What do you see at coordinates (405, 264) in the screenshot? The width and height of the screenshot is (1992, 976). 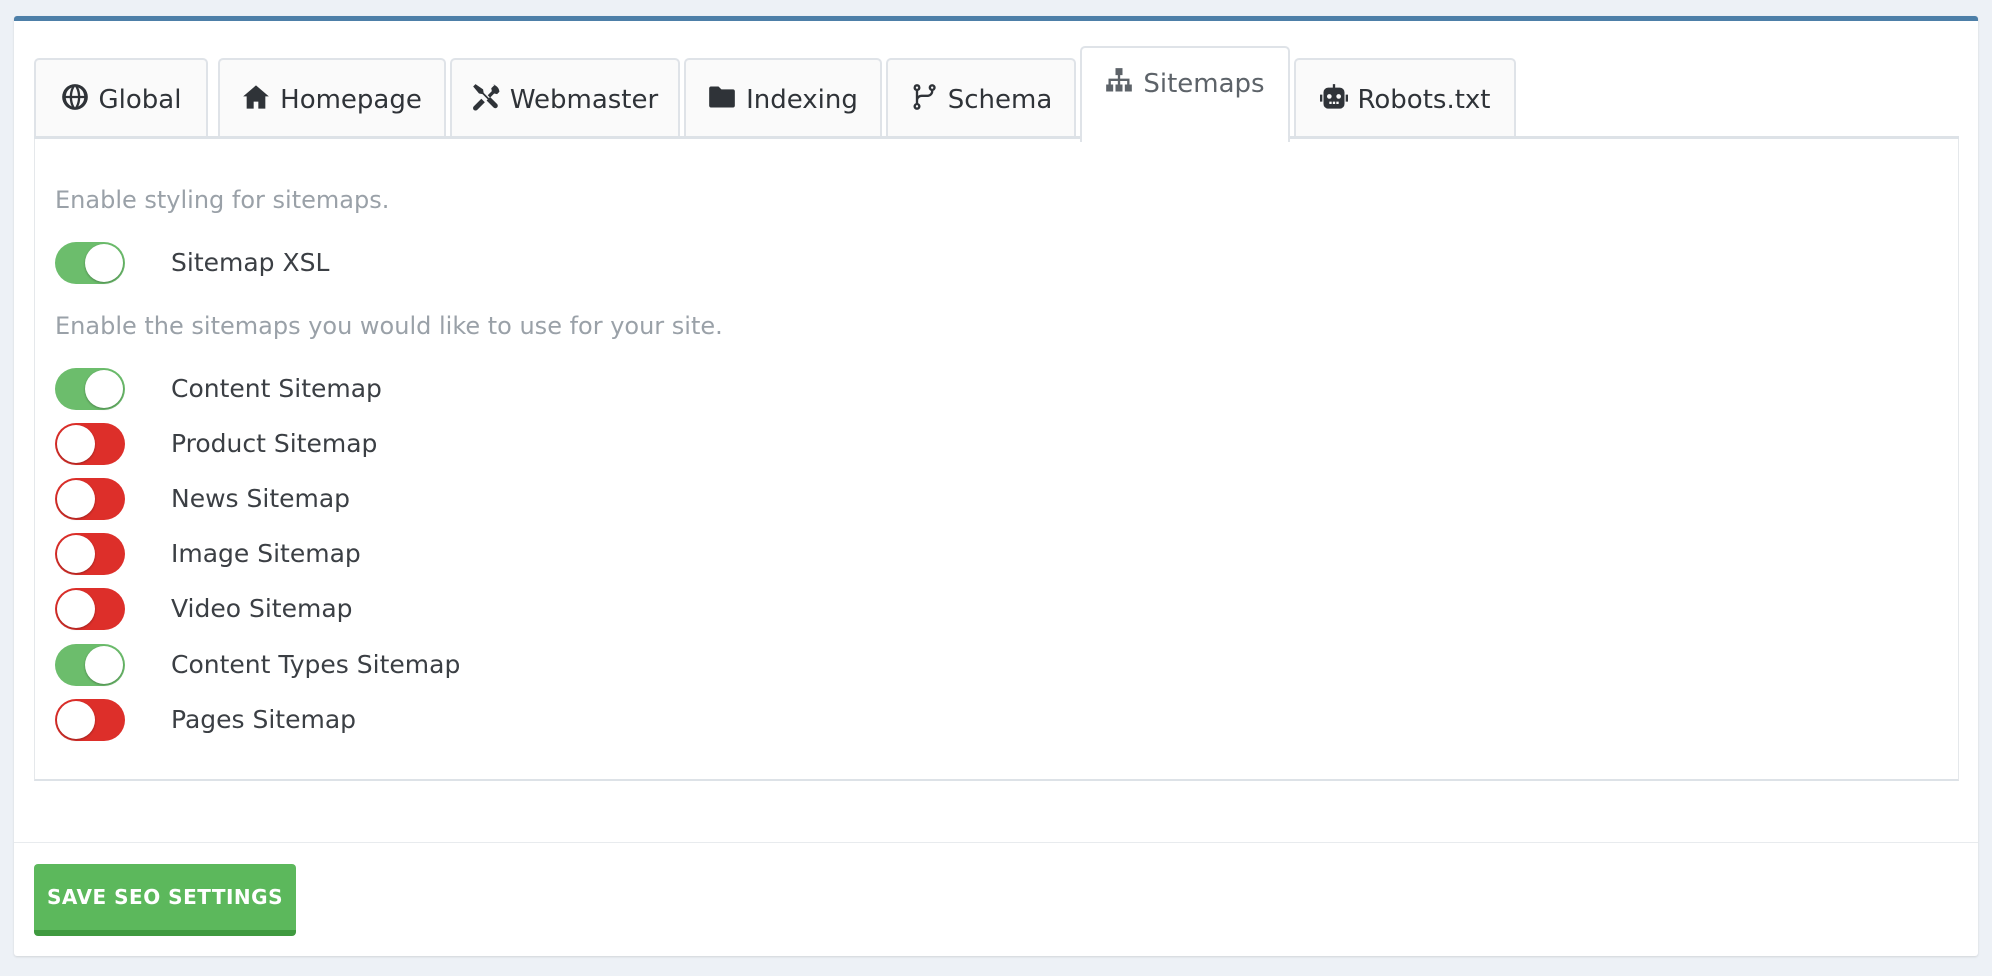 I see `sitemap-xsl-row: Sitemap XSL` at bounding box center [405, 264].